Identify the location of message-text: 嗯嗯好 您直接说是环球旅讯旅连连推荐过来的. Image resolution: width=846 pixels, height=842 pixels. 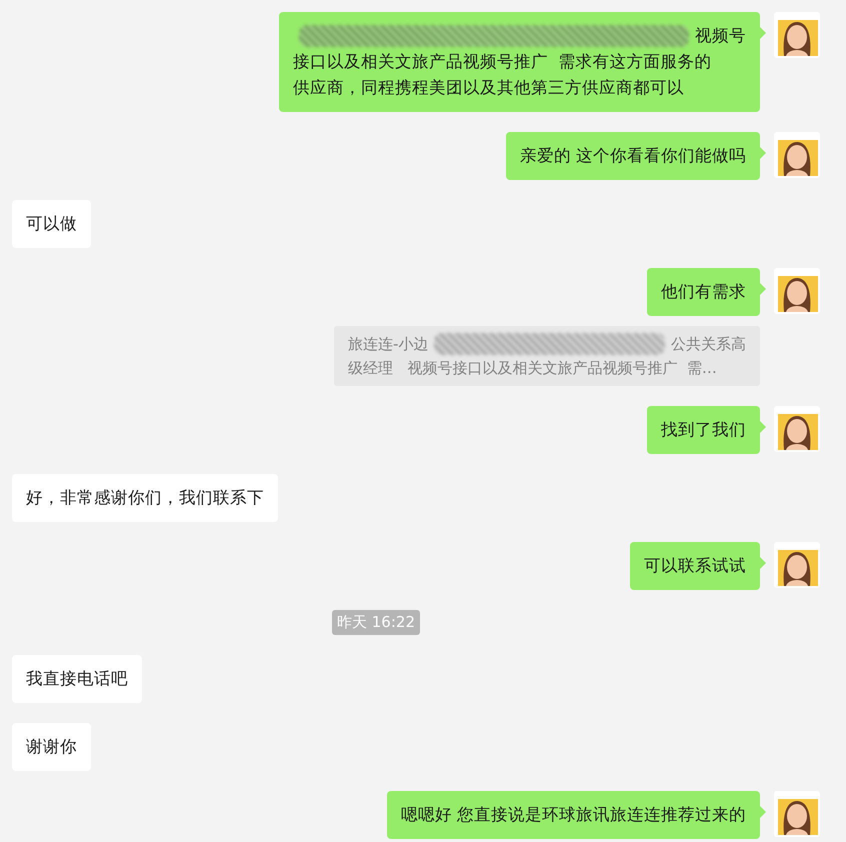
(573, 815).